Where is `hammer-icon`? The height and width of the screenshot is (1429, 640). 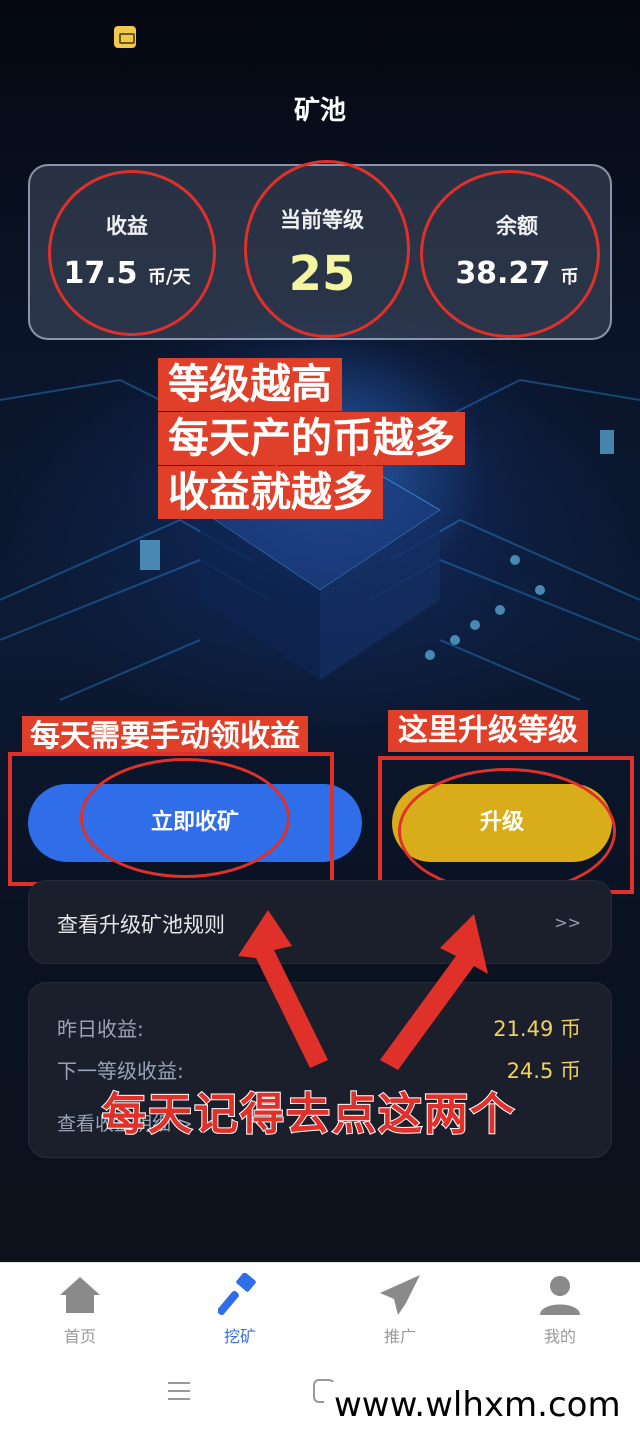
hammer-icon is located at coordinates (237, 1294).